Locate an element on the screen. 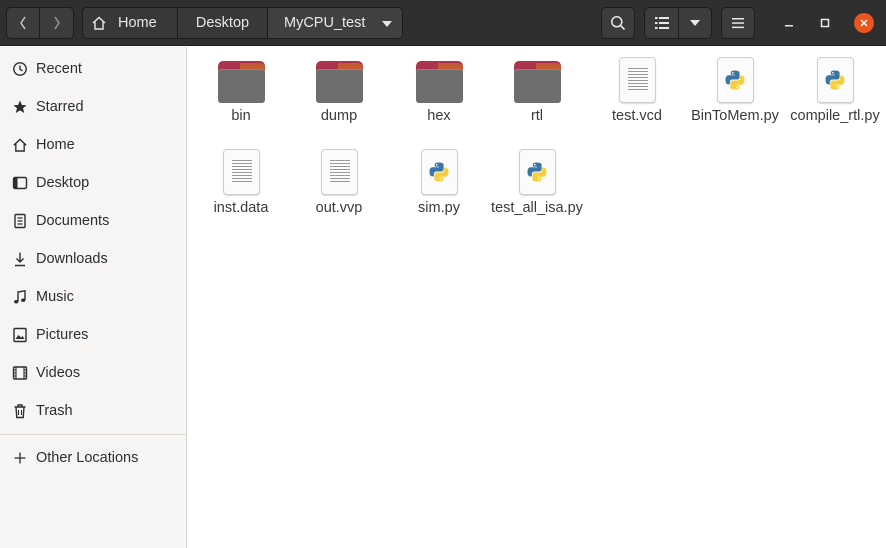 This screenshot has height=548, width=886. chevron-right-icon is located at coordinates (56, 23).